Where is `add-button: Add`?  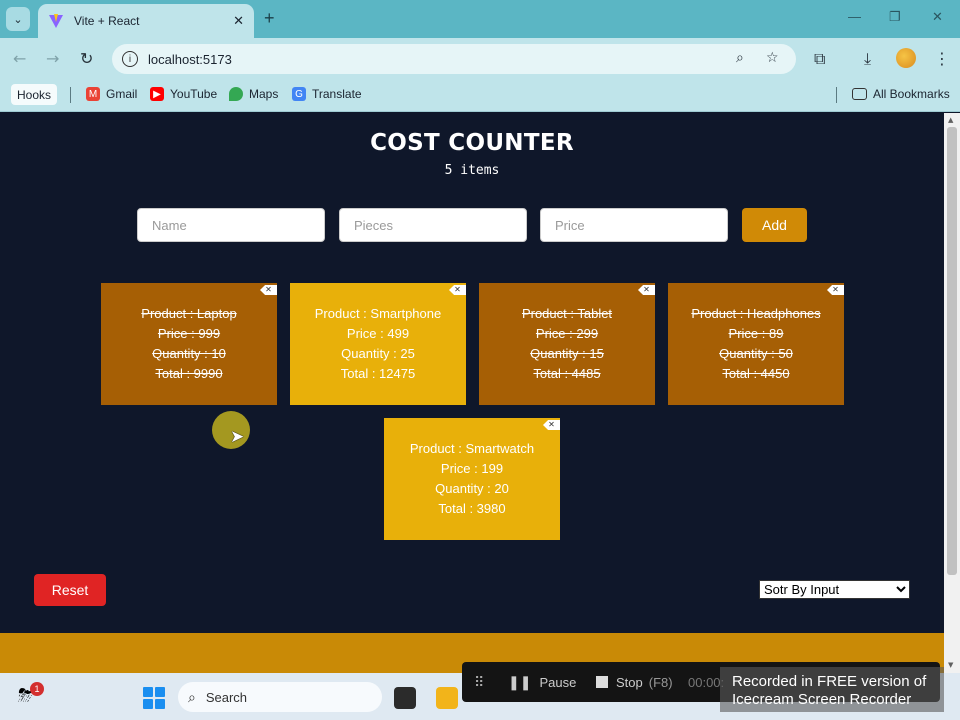
add-button: Add is located at coordinates (774, 225).